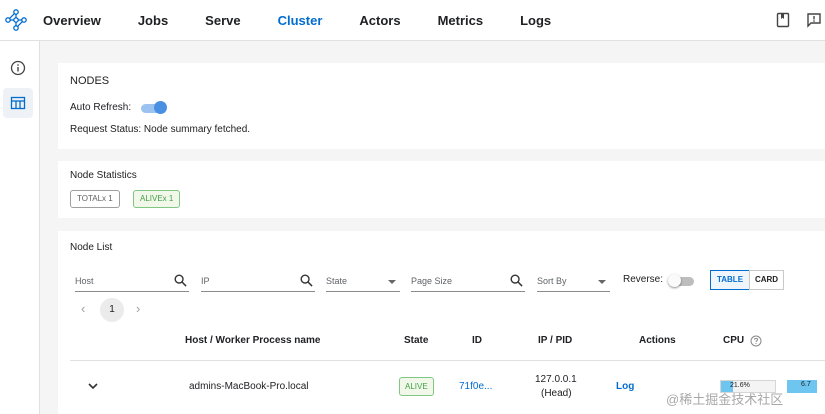  What do you see at coordinates (249, 386) in the screenshot?
I see `row-host: admins-MacBook-Pro.local` at bounding box center [249, 386].